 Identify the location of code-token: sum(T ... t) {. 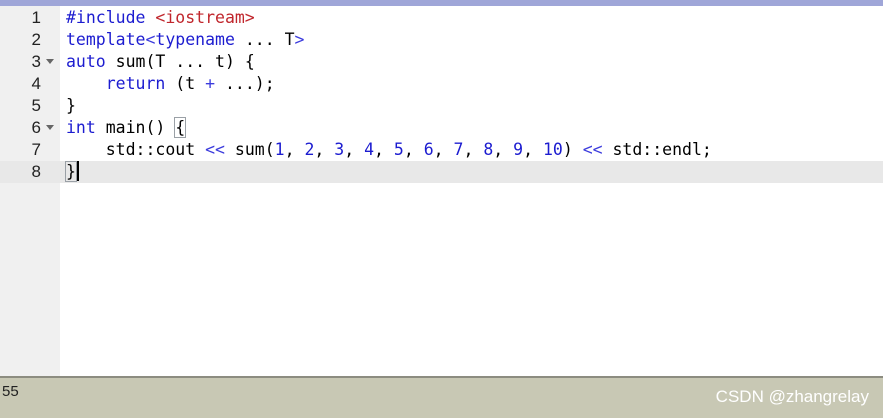
(180, 61).